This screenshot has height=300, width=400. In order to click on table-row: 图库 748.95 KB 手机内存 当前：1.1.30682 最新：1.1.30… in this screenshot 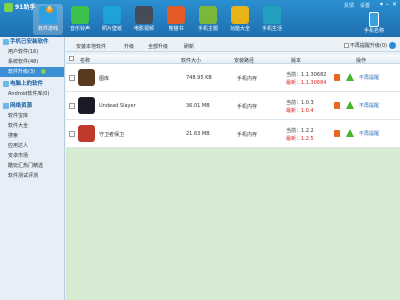, I will do `click(233, 78)`.